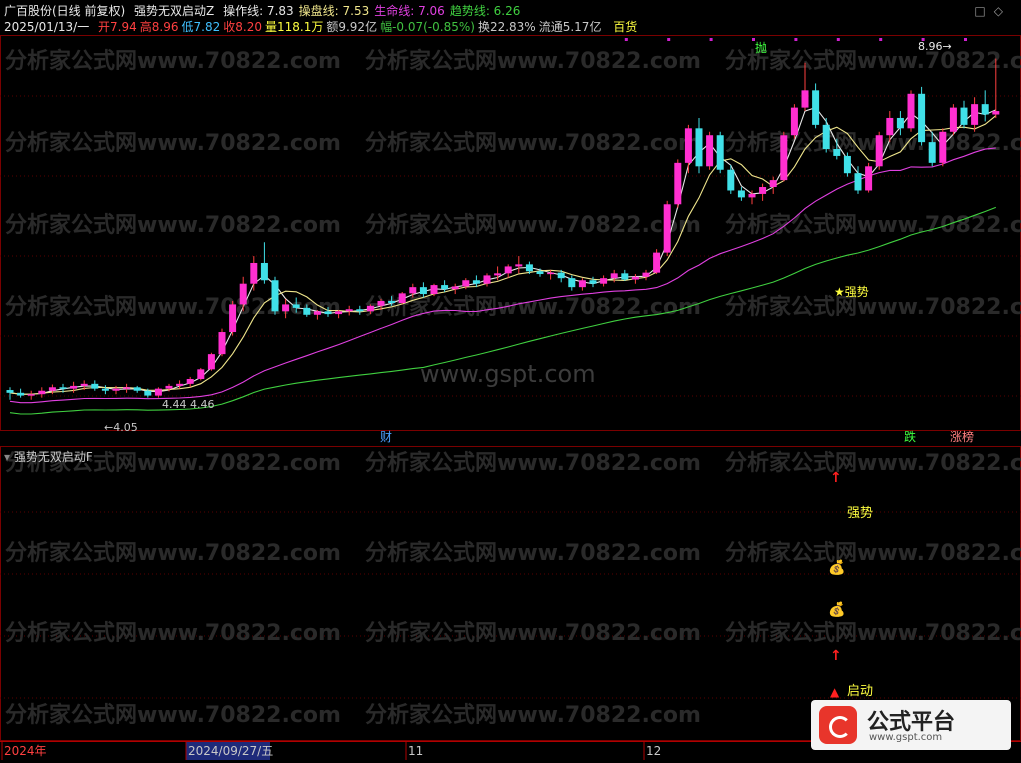  I want to click on center-watermark: www.gspt.com, so click(508, 374).